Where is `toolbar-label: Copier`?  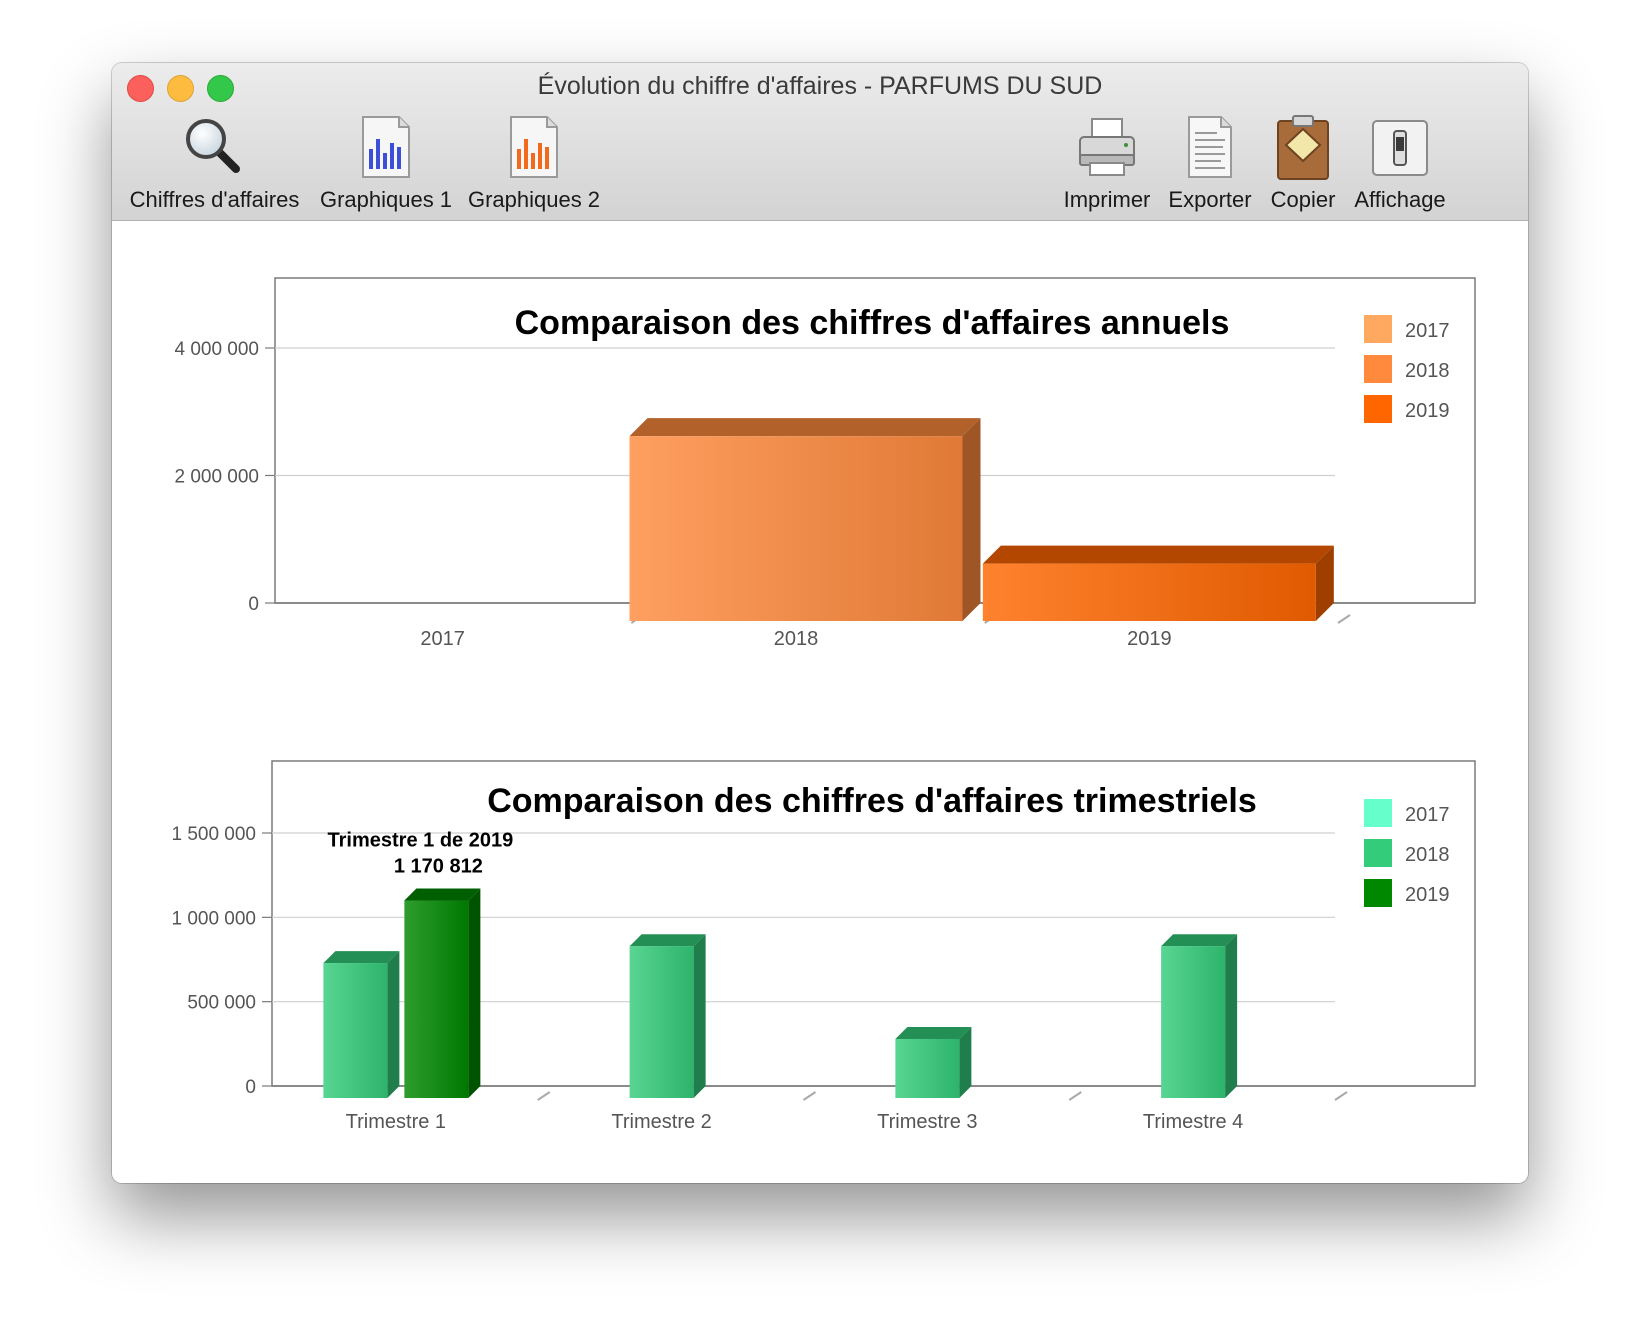 toolbar-label: Copier is located at coordinates (1303, 199).